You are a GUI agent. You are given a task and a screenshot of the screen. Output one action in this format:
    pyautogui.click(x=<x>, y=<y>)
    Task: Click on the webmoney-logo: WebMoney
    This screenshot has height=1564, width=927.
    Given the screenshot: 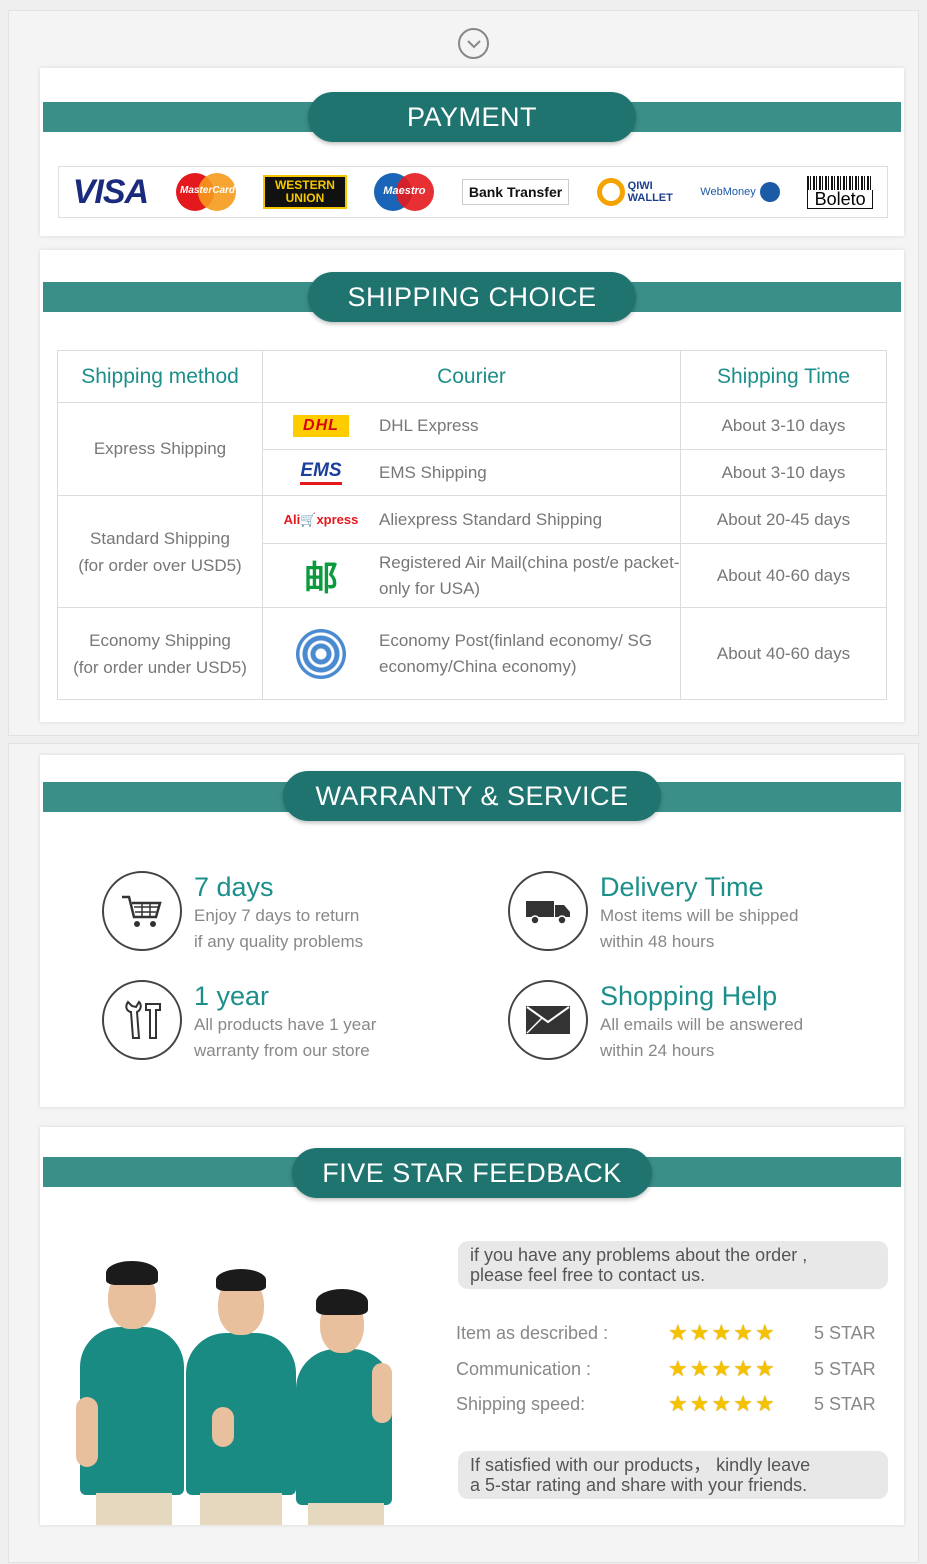 What is the action you would take?
    pyautogui.click(x=740, y=192)
    